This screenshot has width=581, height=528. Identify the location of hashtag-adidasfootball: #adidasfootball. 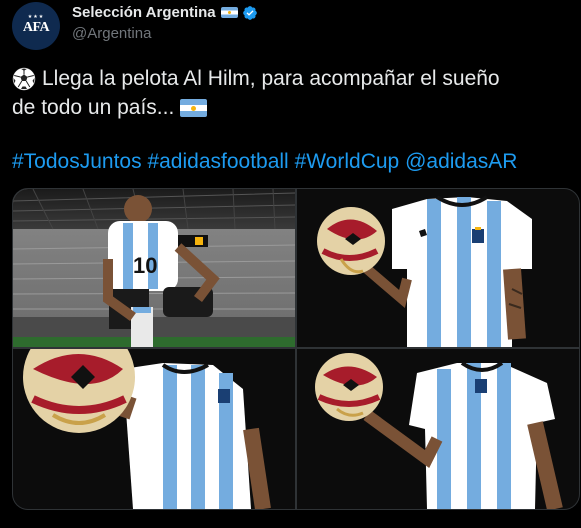
(217, 161).